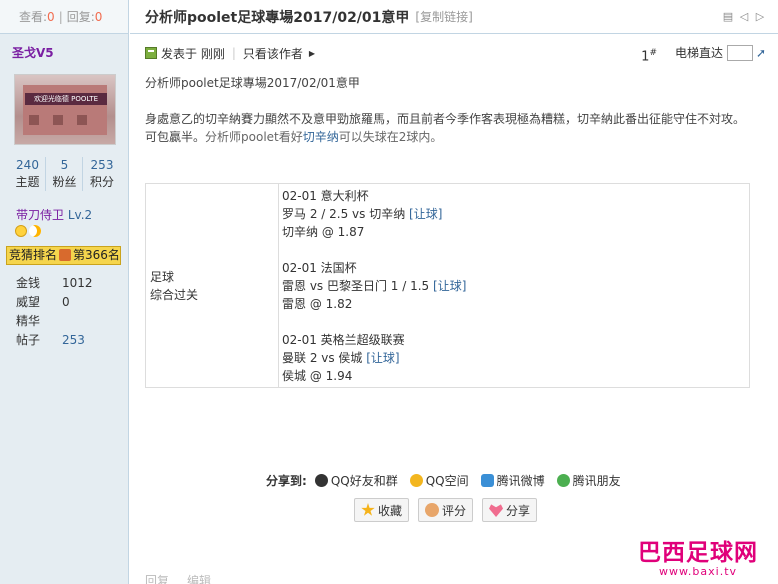 The image size is (778, 584). I want to click on info-value: 1012, so click(77, 283).